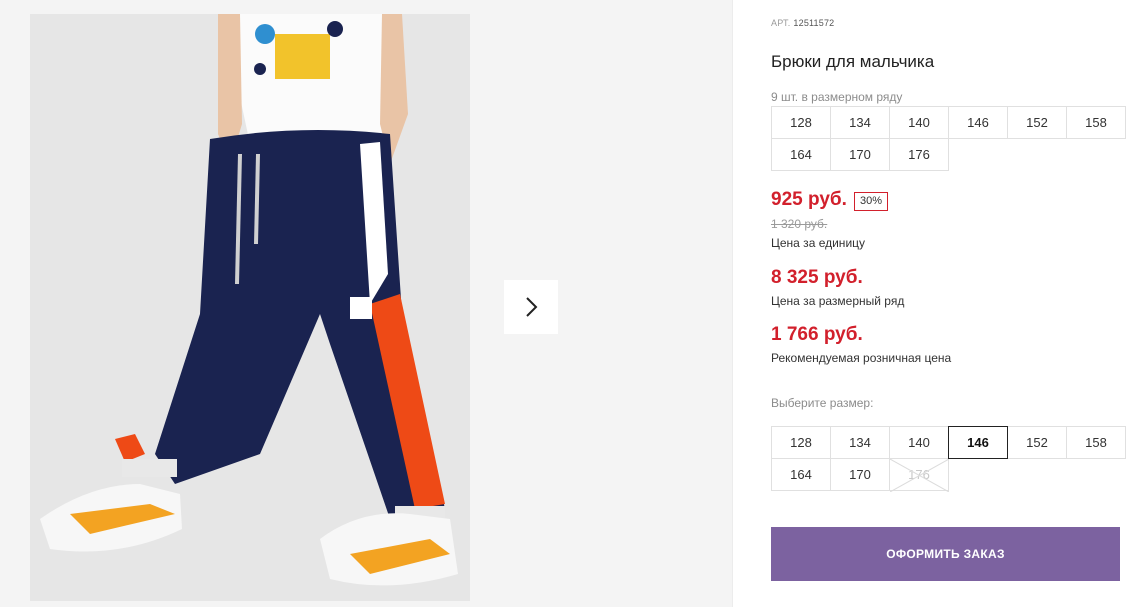 This screenshot has width=1133, height=607. Describe the element at coordinates (822, 403) in the screenshot. I see `choose-size-label: Выберите размер:` at that location.